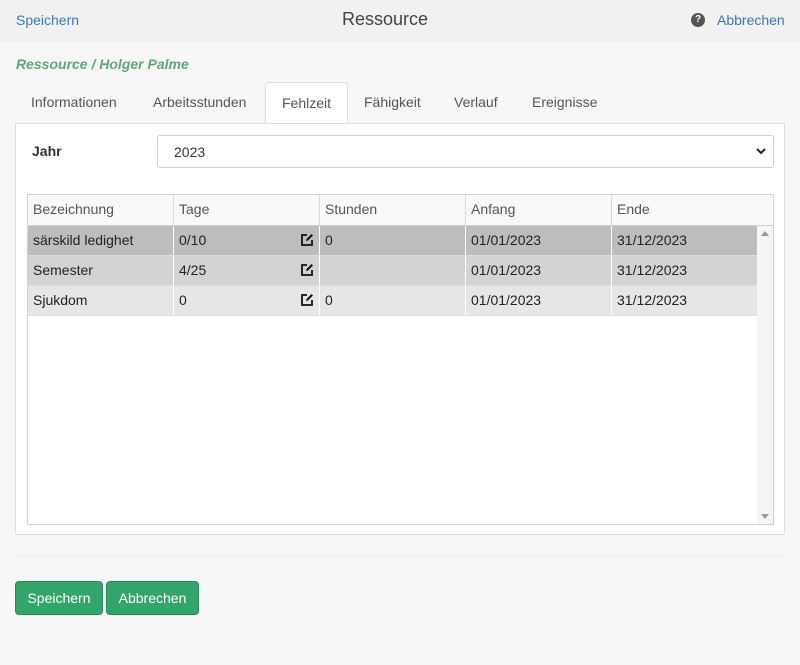  What do you see at coordinates (476, 102) in the screenshot?
I see `tab-verlauf: Verlauf` at bounding box center [476, 102].